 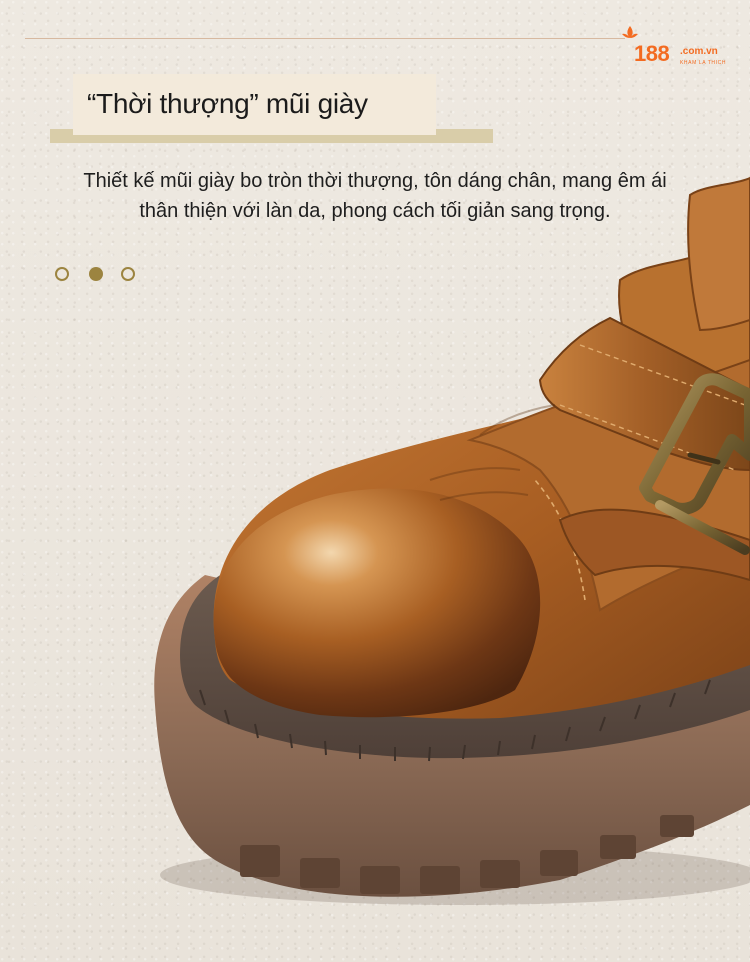 I want to click on shaft-collar, so click(x=718, y=254).